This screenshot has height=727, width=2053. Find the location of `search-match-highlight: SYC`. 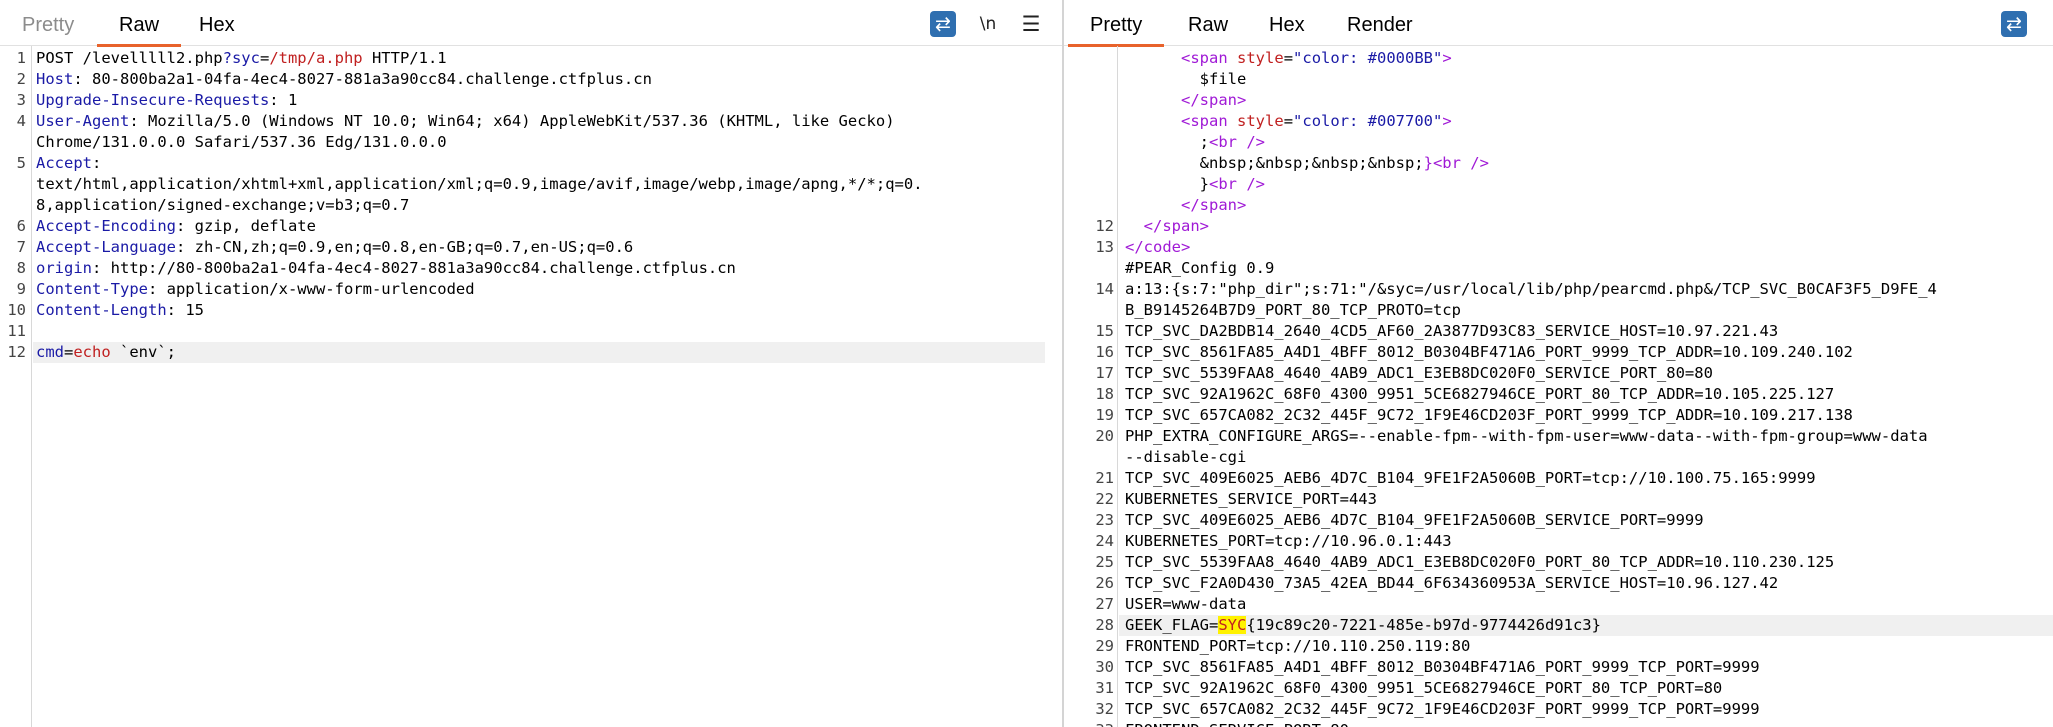

search-match-highlight: SYC is located at coordinates (1232, 625).